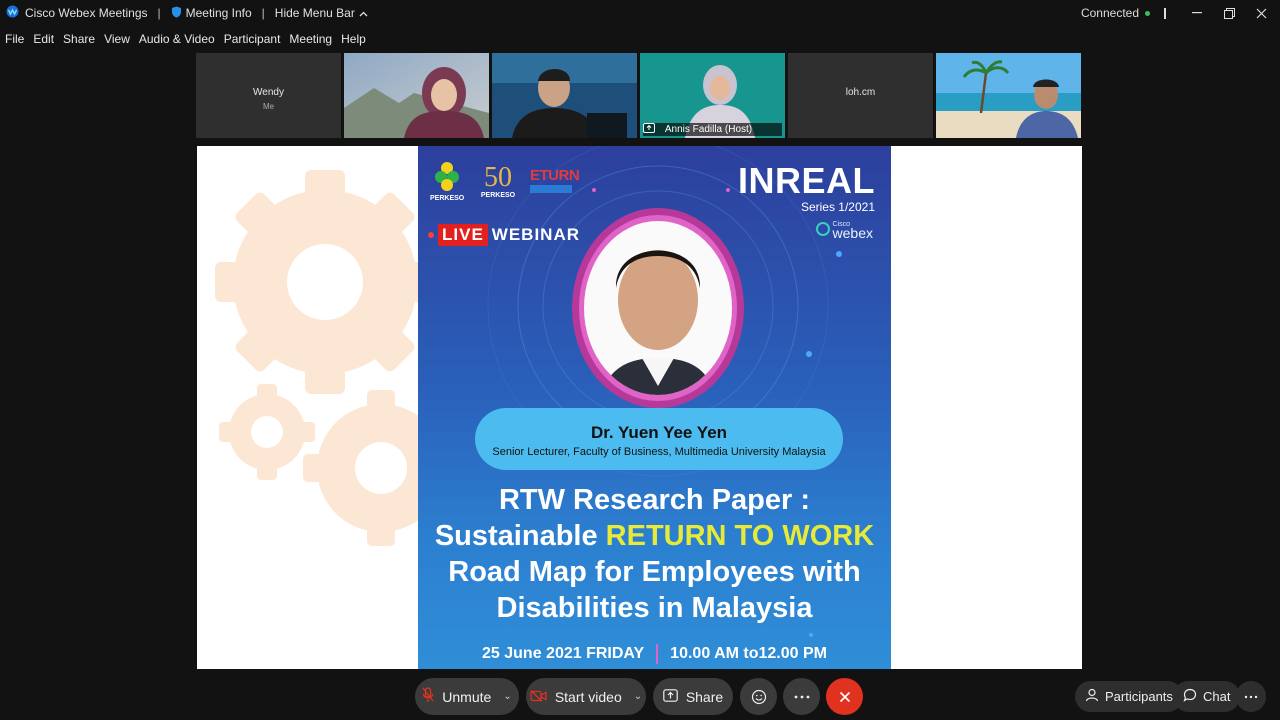  I want to click on participants-button: Participants, so click(1129, 696).